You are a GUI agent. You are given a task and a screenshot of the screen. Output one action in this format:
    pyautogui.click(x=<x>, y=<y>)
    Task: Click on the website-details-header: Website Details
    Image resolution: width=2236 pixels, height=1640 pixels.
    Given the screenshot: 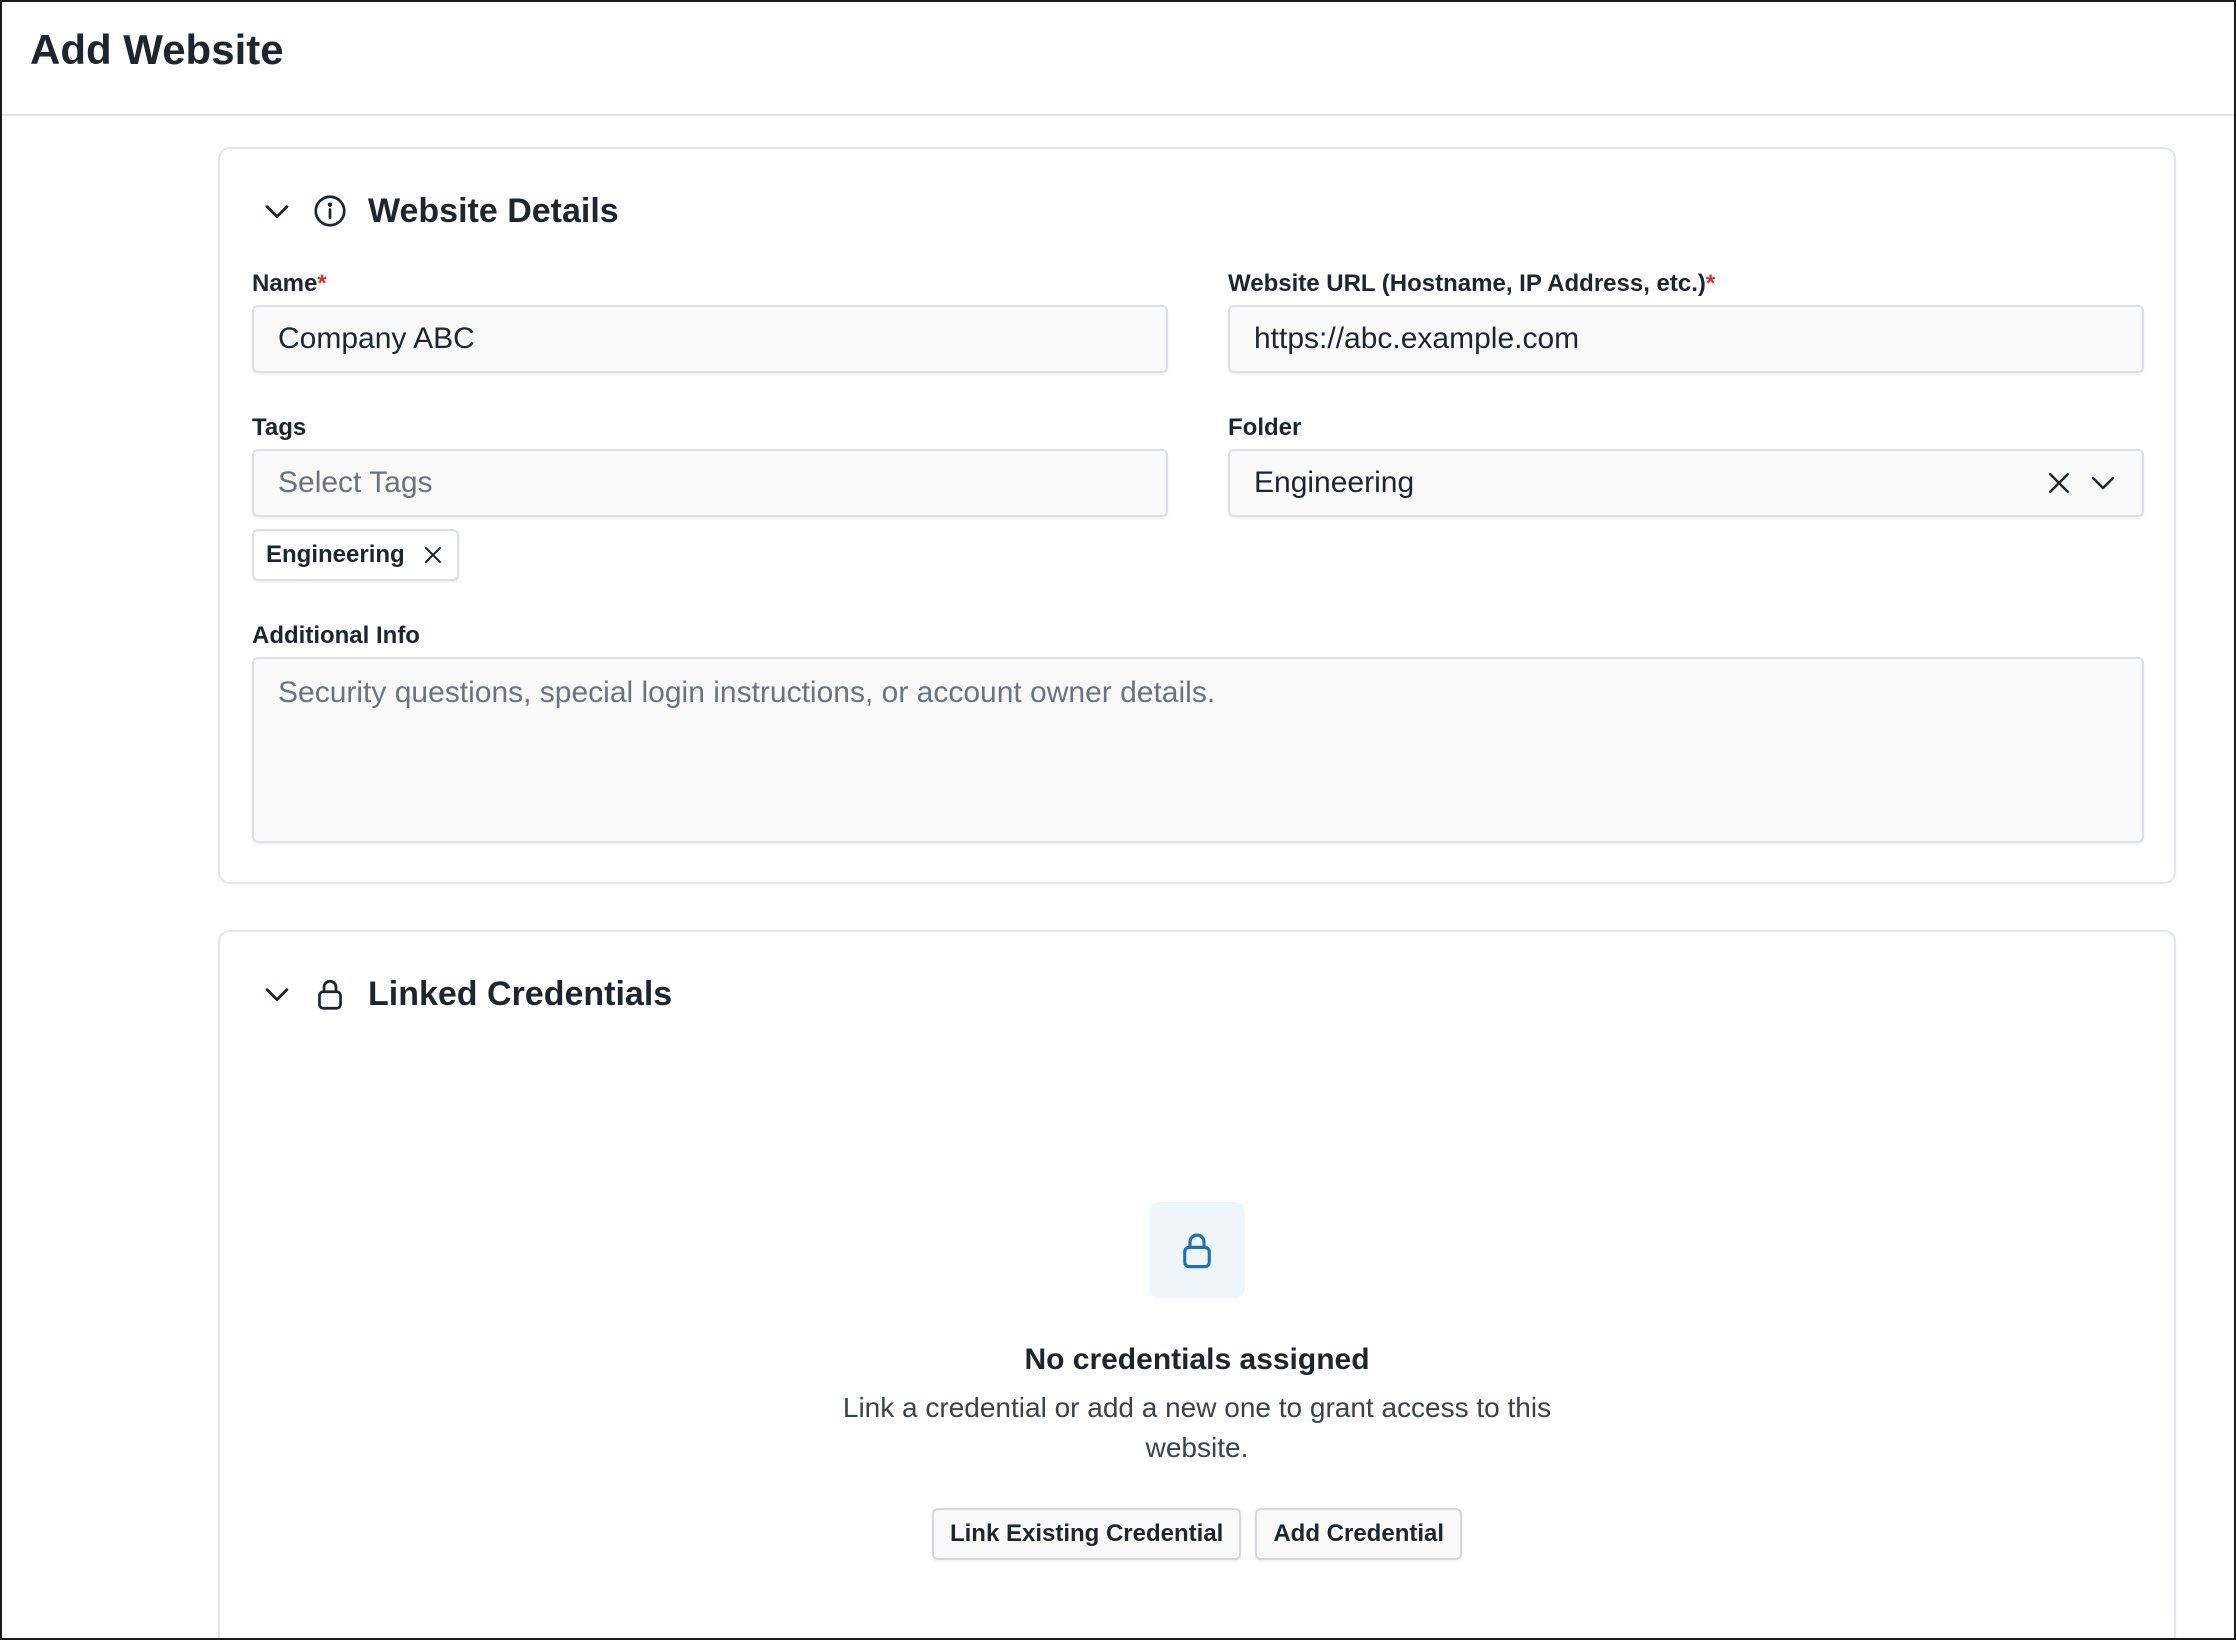 What is the action you would take?
    pyautogui.click(x=439, y=211)
    